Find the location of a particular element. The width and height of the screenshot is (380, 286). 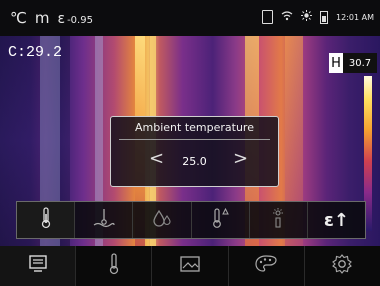

image-icon is located at coordinates (190, 266).